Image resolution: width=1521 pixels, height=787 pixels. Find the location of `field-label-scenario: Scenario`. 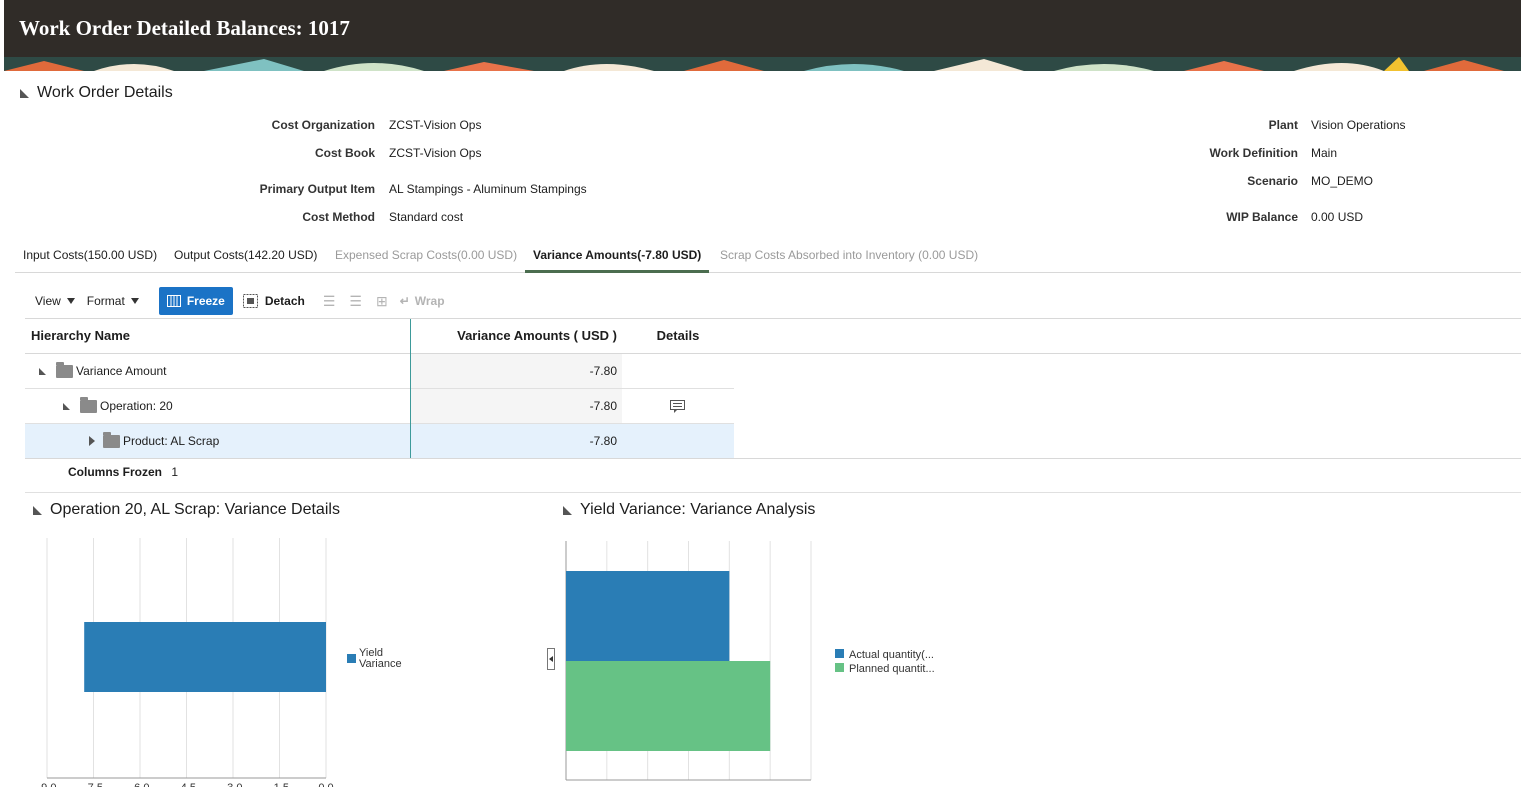

field-label-scenario: Scenario is located at coordinates (1272, 181).